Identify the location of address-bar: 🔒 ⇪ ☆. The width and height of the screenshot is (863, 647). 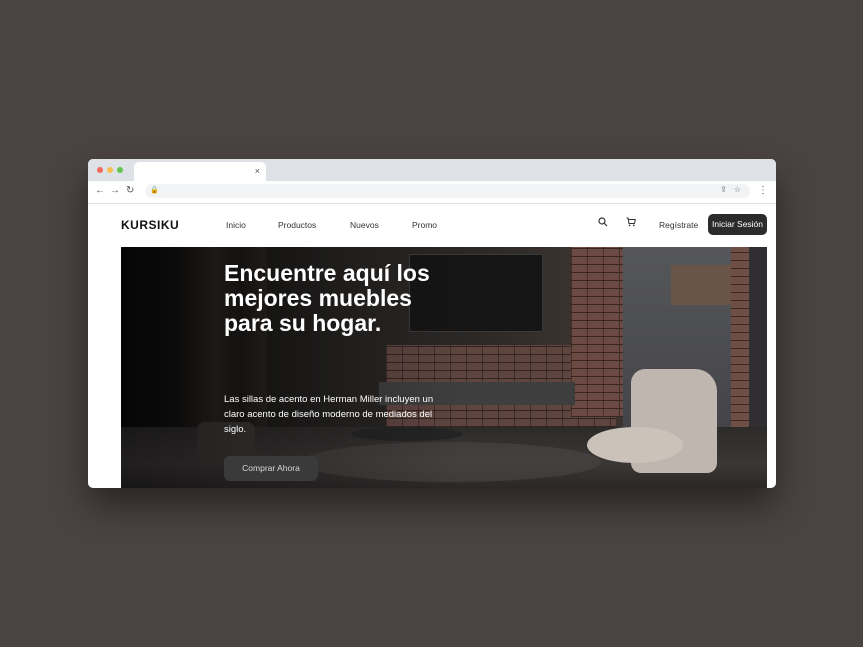
(447, 191).